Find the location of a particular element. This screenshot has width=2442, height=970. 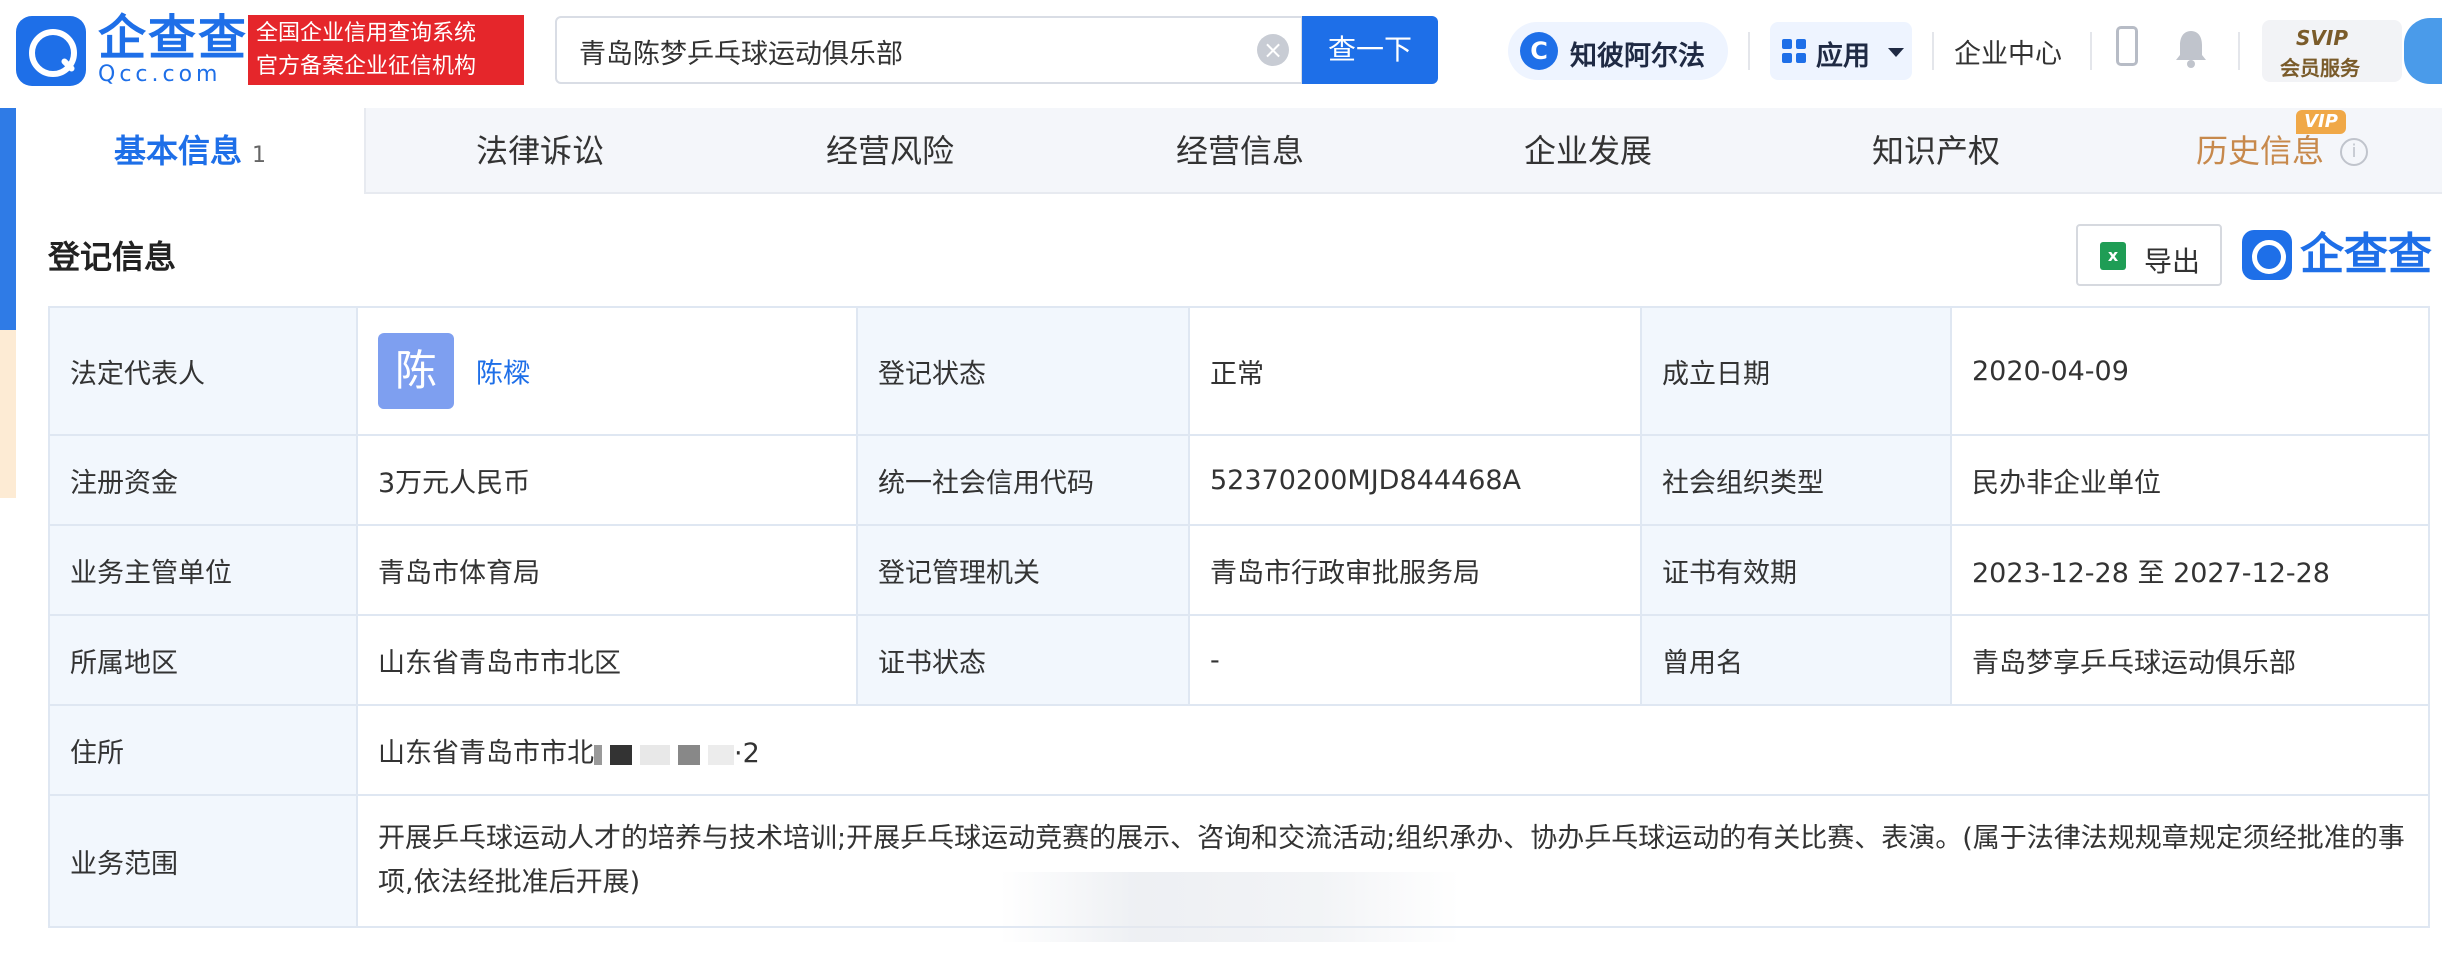

validity-label: 证书有效期 is located at coordinates (1796, 570).